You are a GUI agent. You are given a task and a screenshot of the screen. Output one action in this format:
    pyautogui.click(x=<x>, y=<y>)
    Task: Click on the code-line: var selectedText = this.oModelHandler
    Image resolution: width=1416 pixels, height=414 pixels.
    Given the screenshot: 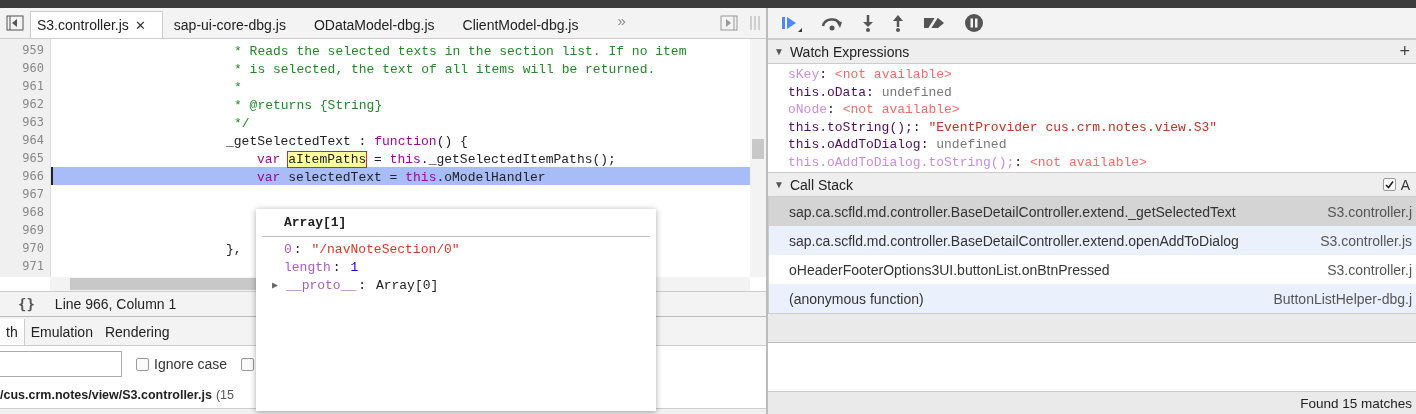 What is the action you would take?
    pyautogui.click(x=401, y=178)
    